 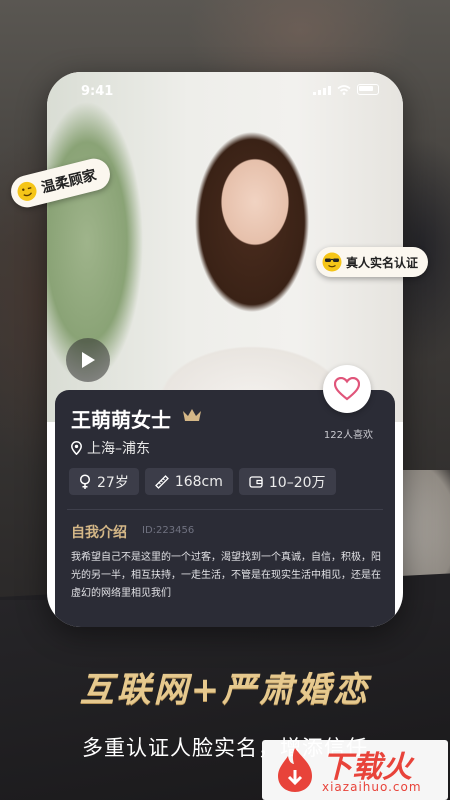 What do you see at coordinates (161, 481) in the screenshot?
I see `ruler-icon` at bounding box center [161, 481].